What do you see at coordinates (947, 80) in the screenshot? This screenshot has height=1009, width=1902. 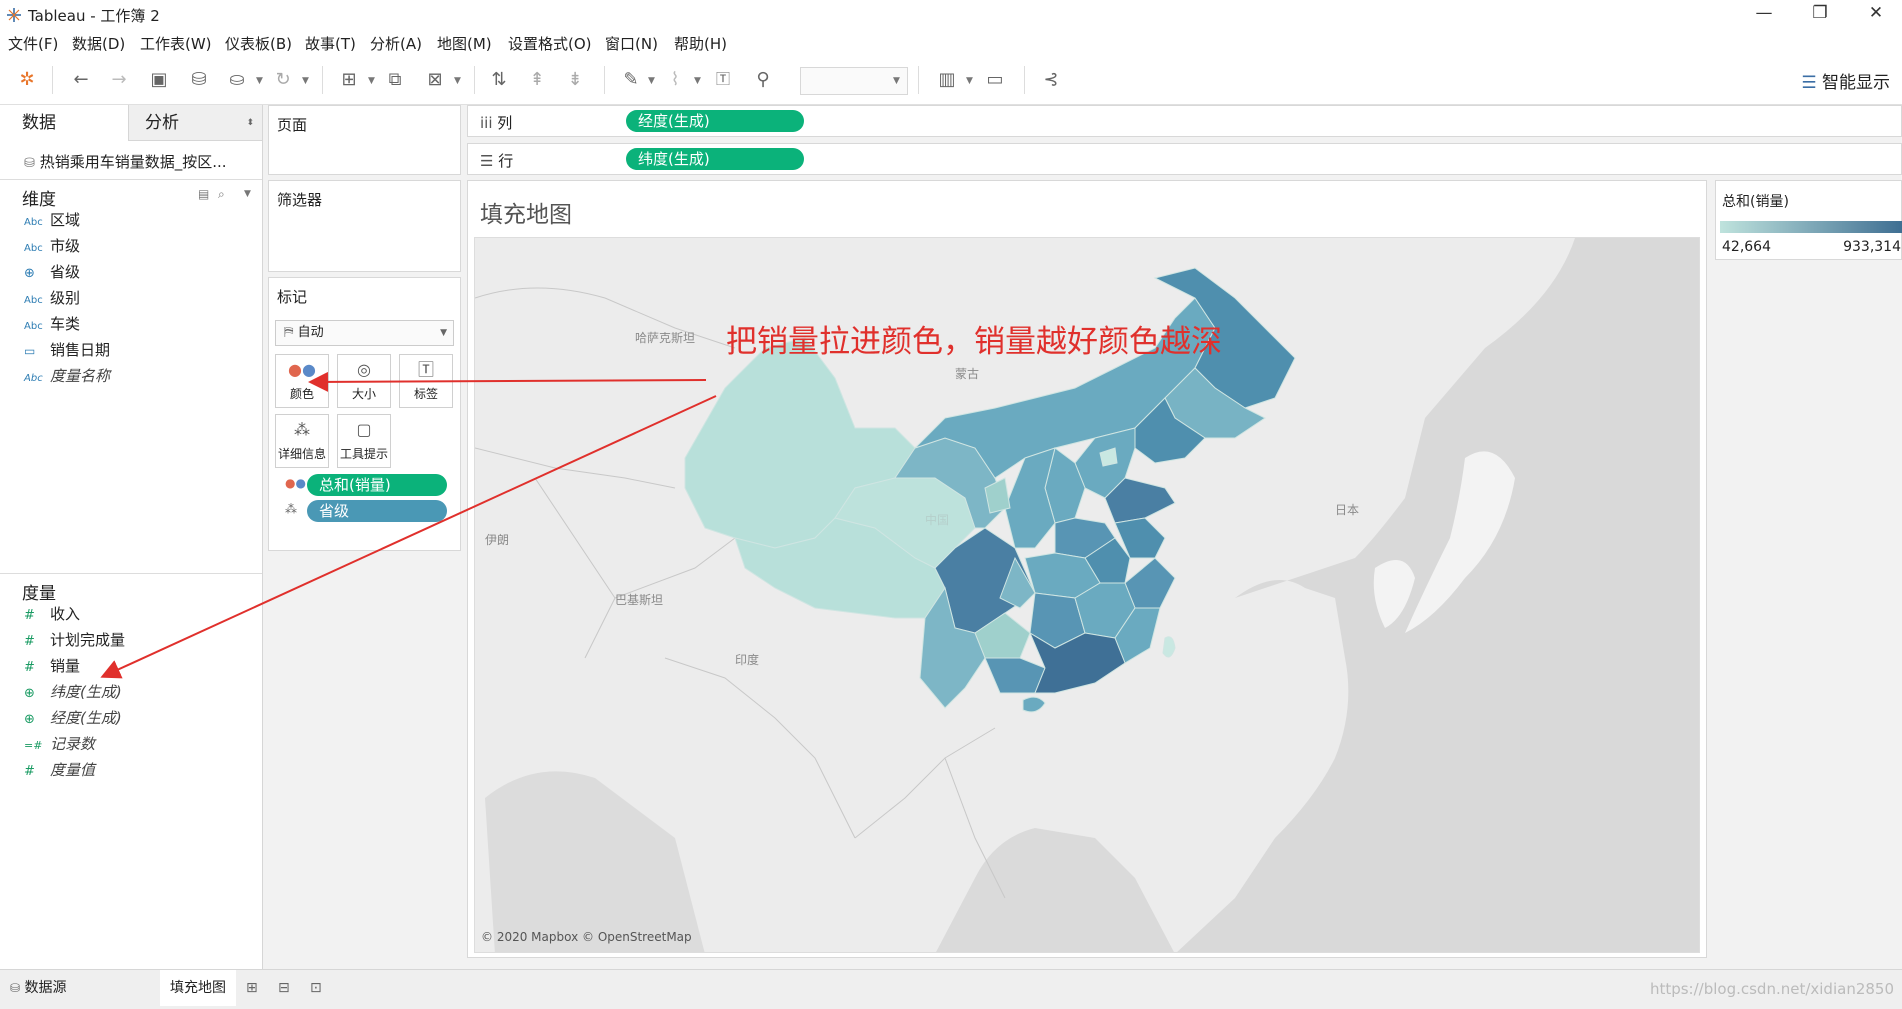 I see `show-cards-icon: ▥` at bounding box center [947, 80].